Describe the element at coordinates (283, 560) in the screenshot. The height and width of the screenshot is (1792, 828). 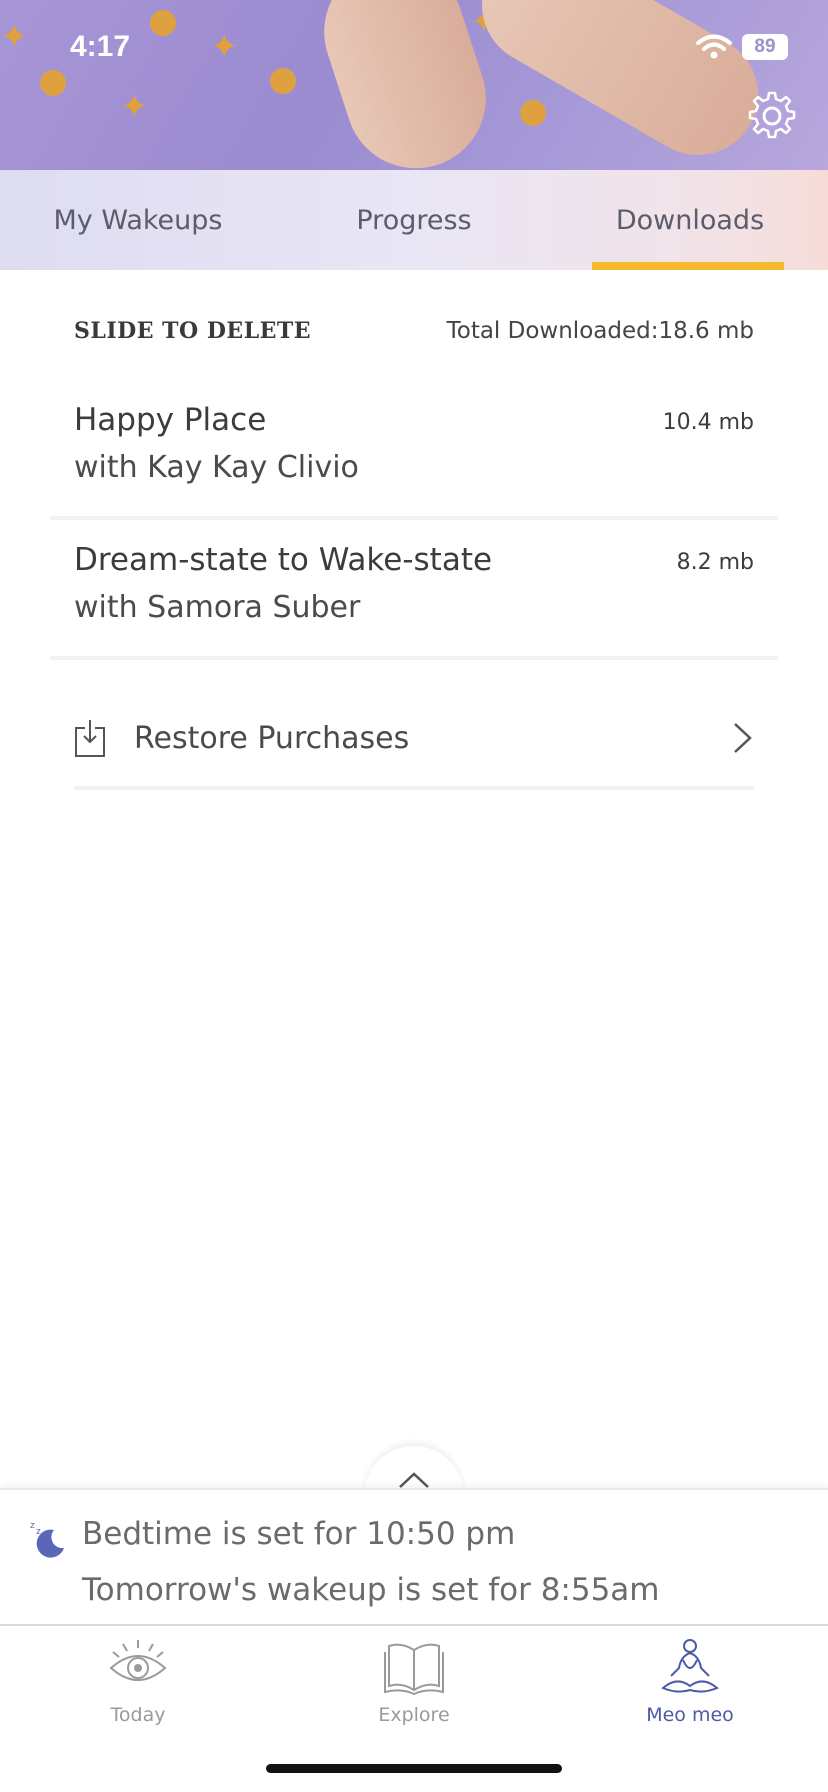
I see `download-title: Dream-state to Wake-state` at that location.